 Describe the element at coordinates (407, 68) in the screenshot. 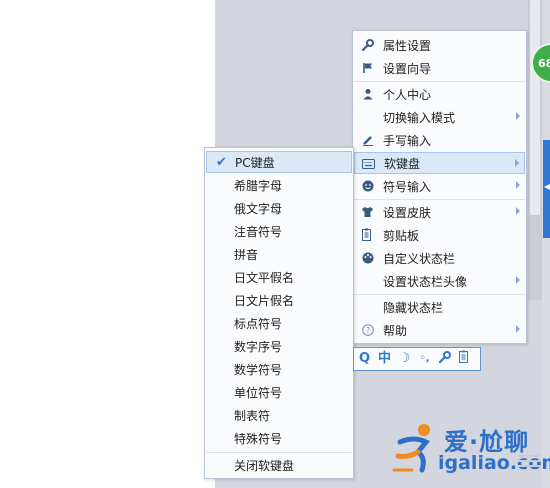

I see `menu-item-label: 设置向导` at that location.